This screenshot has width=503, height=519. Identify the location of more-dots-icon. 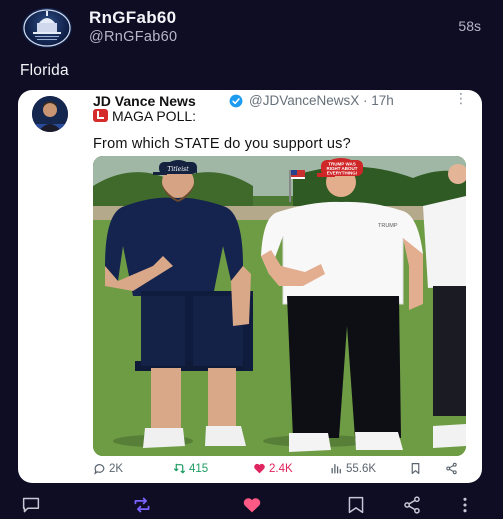
(465, 505).